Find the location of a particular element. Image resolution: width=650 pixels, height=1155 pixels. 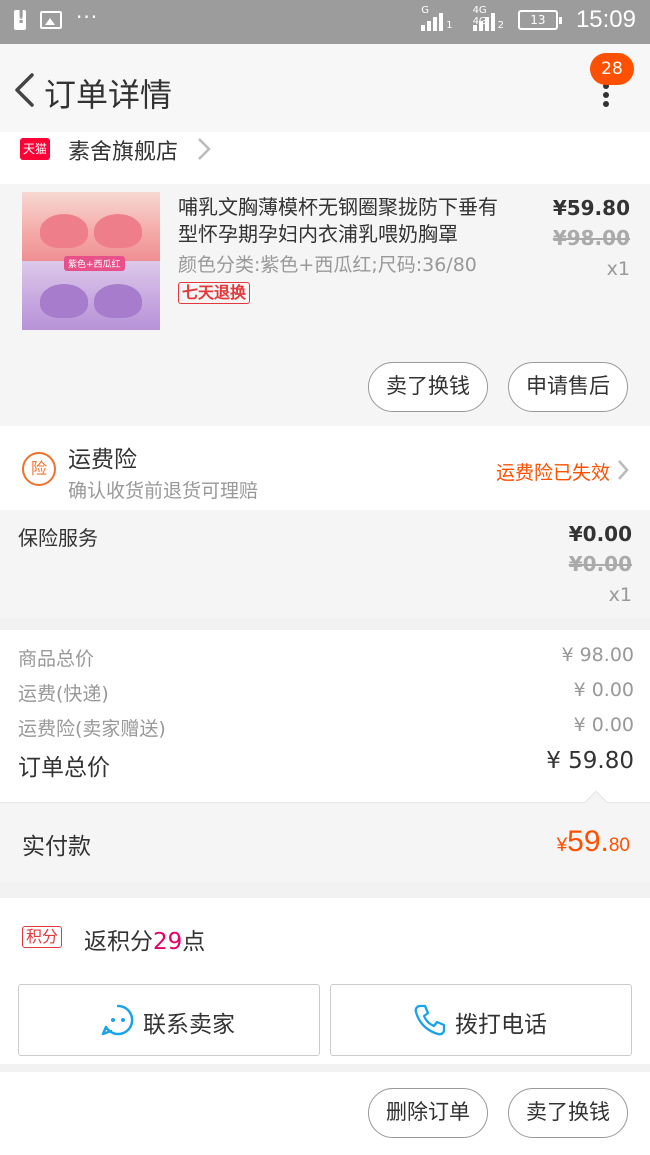

product-thumbnail: 紫色+西瓜红 is located at coordinates (91, 261).